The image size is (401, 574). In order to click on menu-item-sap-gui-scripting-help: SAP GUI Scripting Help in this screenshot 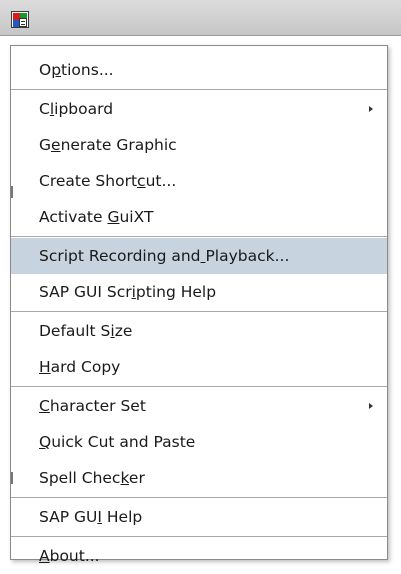, I will do `click(199, 292)`.